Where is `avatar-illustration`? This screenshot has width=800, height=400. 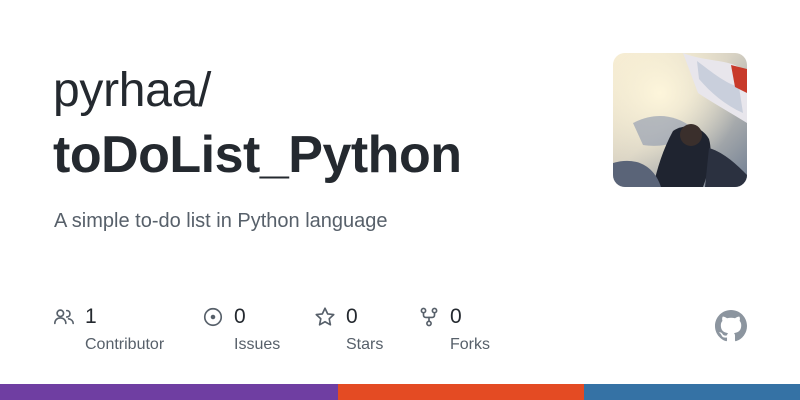
avatar-illustration is located at coordinates (680, 120).